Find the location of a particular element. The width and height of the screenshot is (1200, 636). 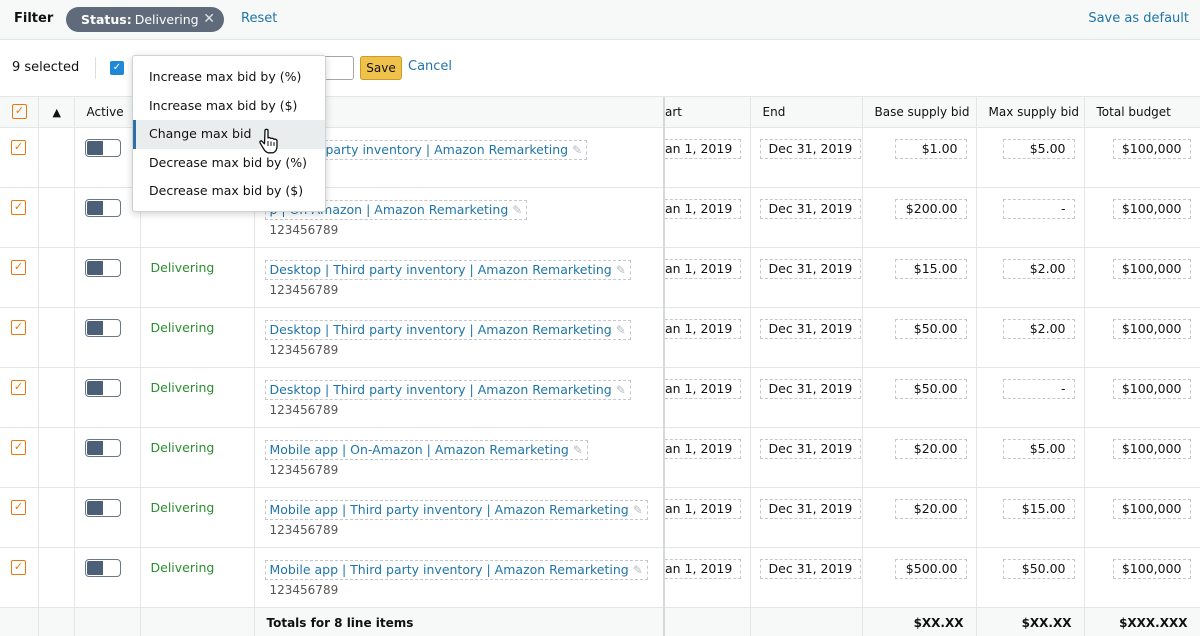

save-button: Save is located at coordinates (381, 68).